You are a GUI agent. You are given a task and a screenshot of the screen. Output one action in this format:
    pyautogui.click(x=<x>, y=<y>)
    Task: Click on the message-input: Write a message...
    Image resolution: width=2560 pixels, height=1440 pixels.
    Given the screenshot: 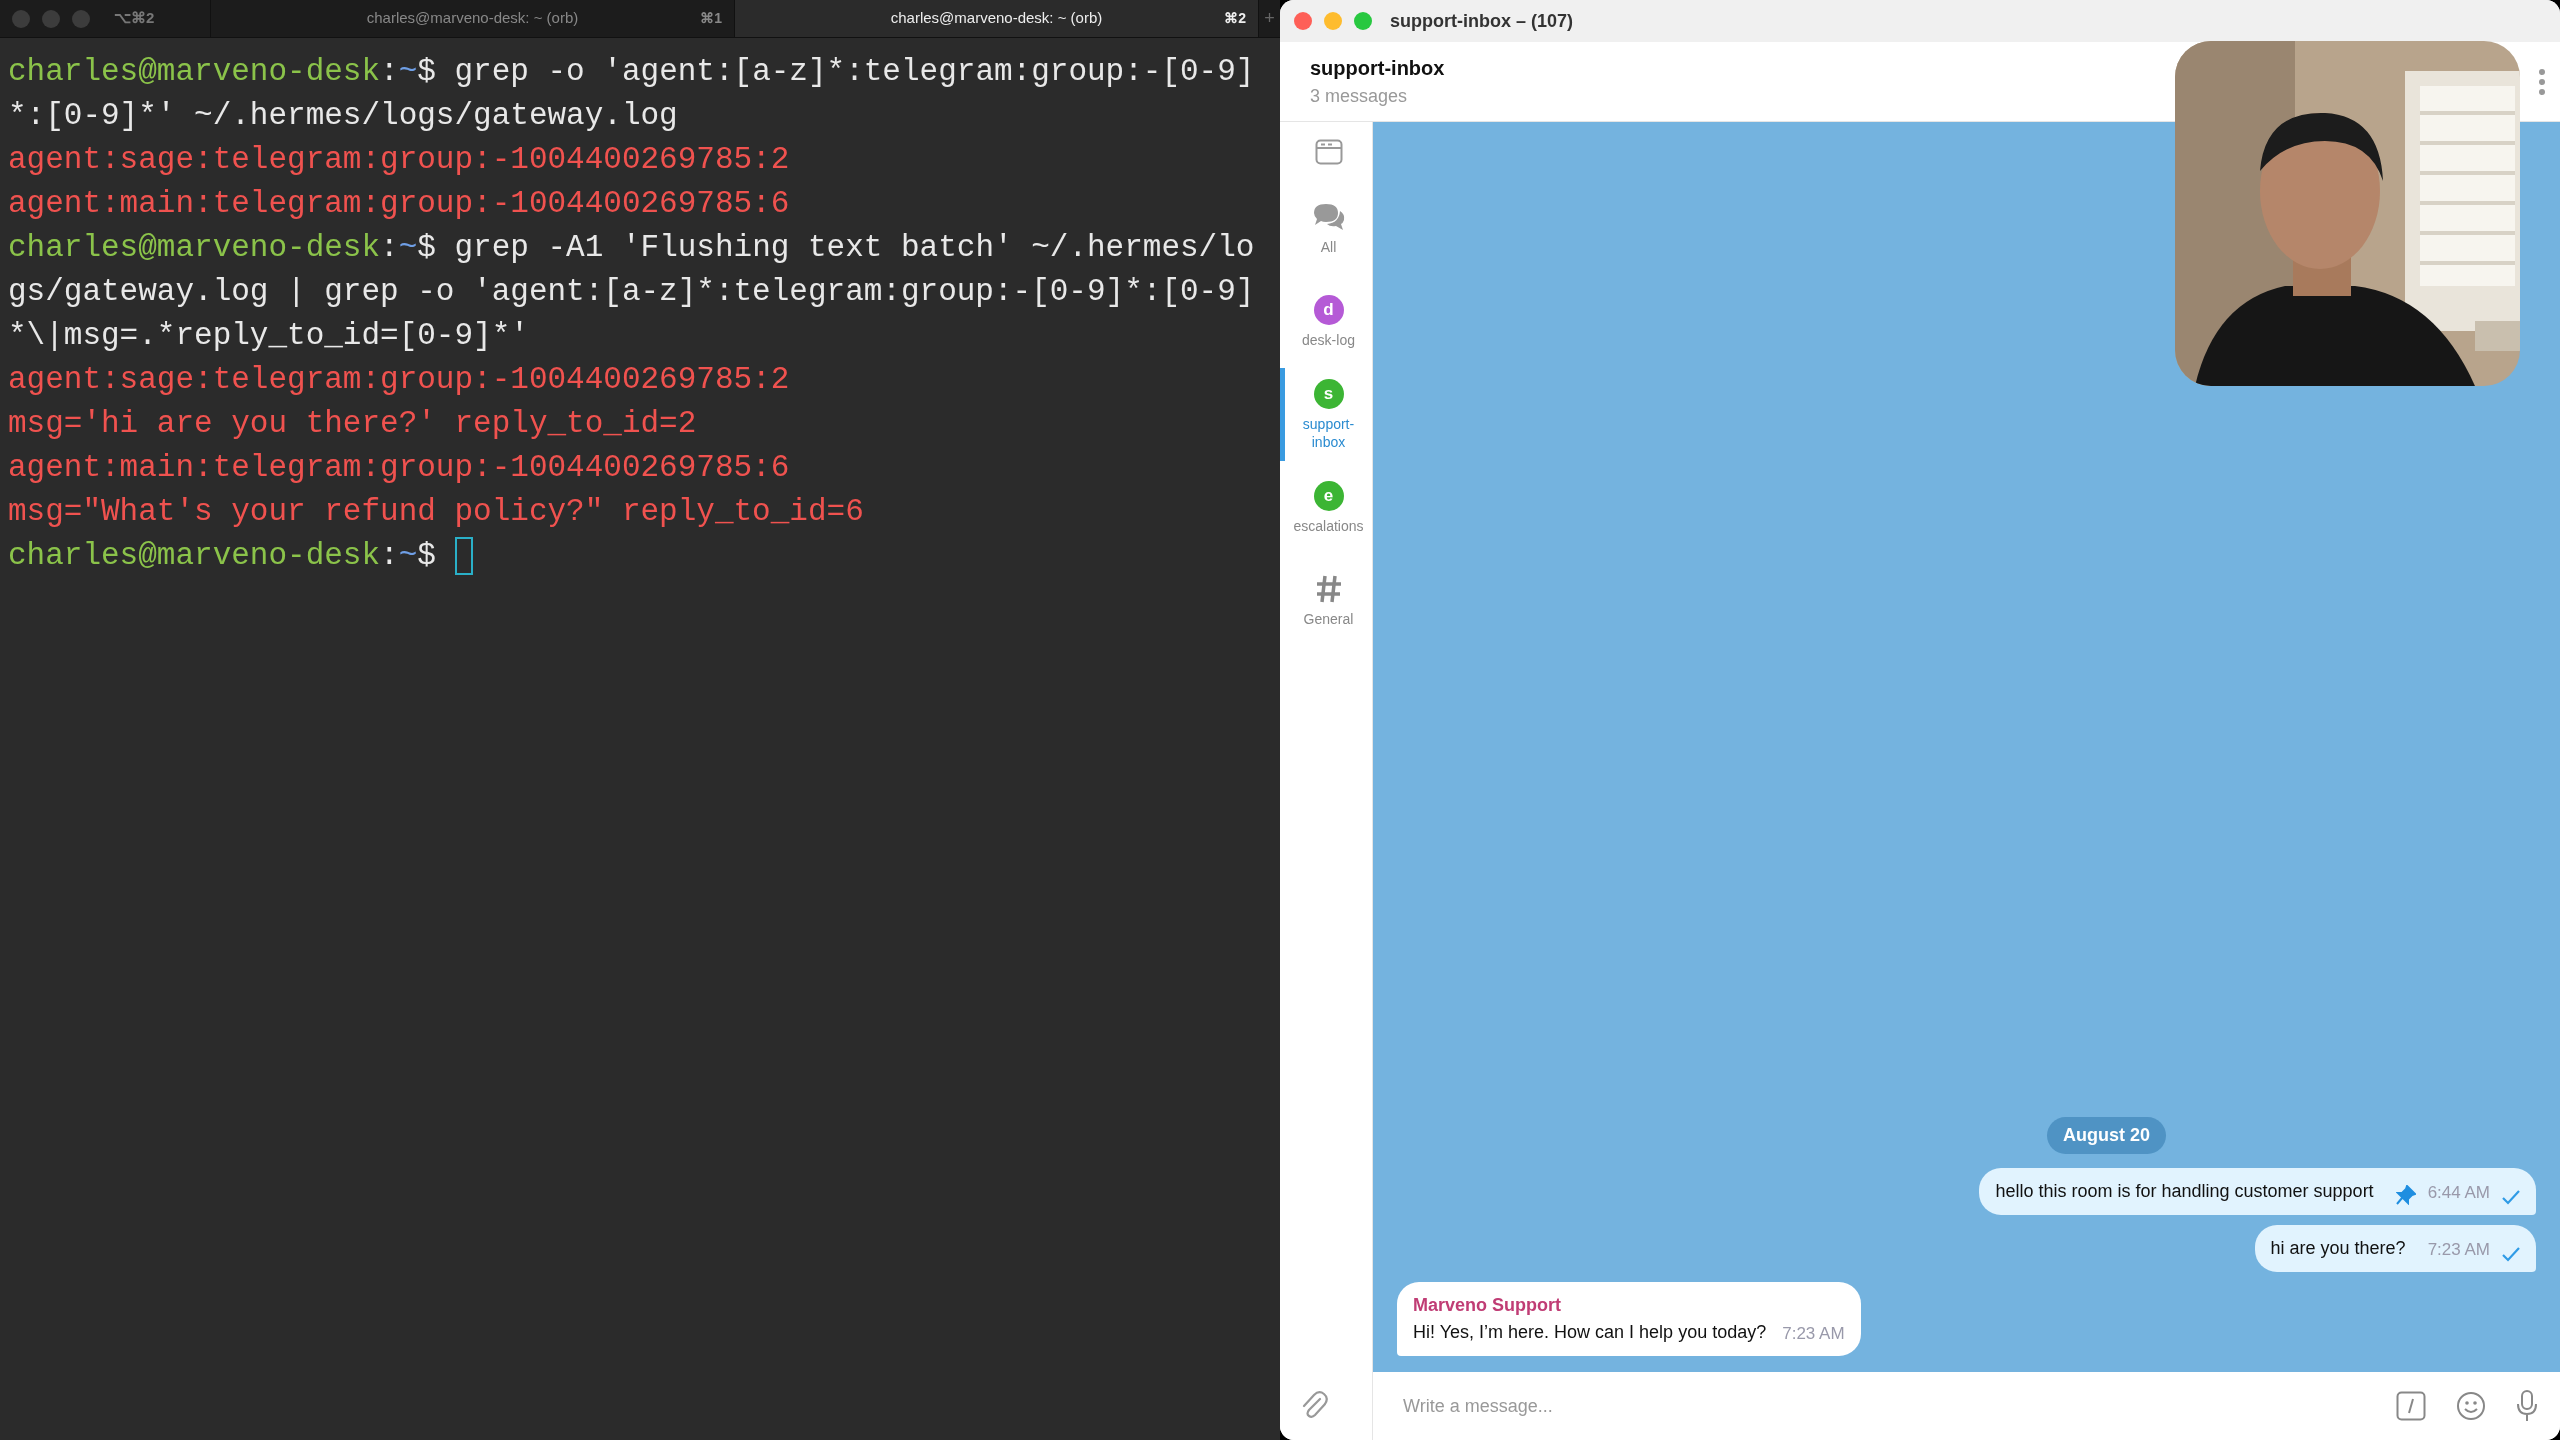 What is the action you would take?
    pyautogui.click(x=1879, y=1406)
    